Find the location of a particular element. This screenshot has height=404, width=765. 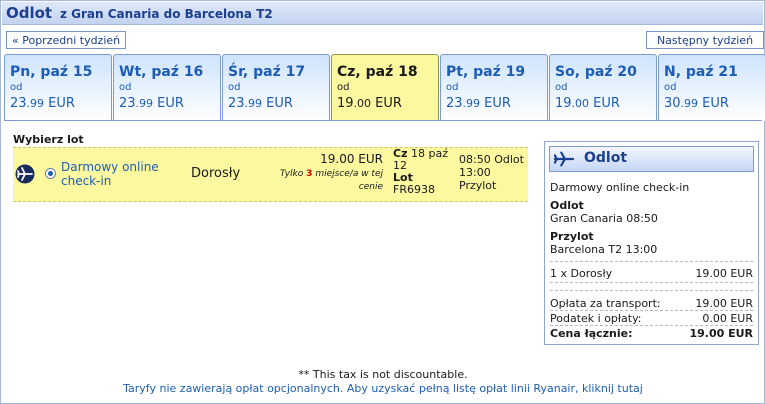

tab-day-2: Wt, paź 16 od 23.99 EUR is located at coordinates (167, 87).